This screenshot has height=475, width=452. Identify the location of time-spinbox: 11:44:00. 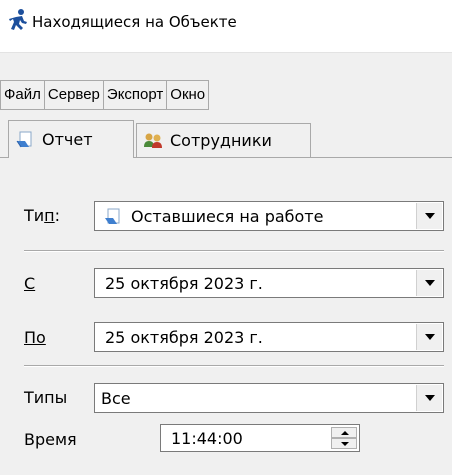
(260, 438).